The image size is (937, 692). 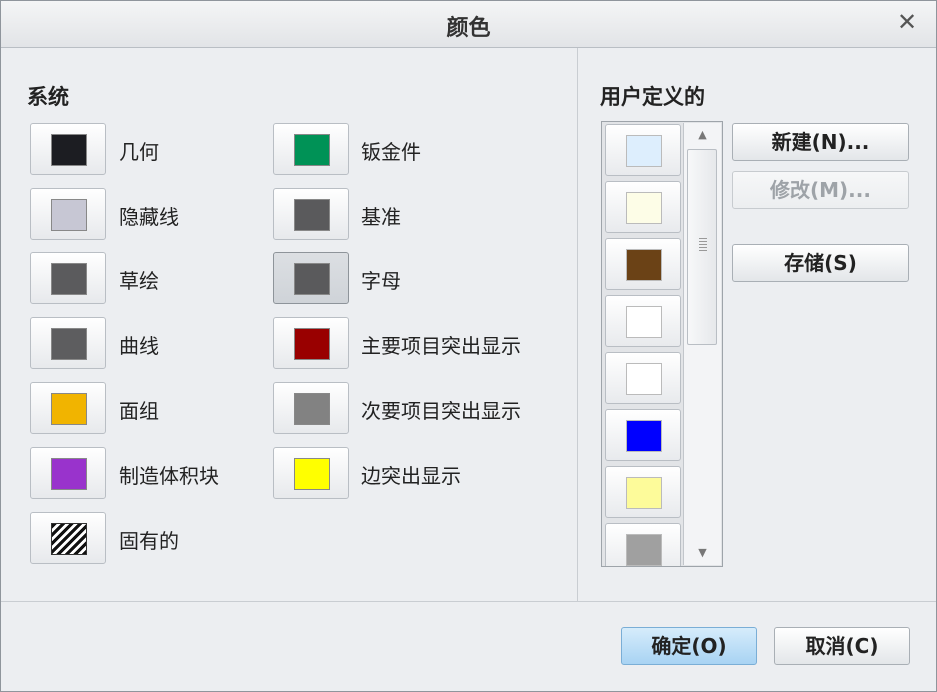 What do you see at coordinates (139, 281) in the screenshot?
I see `system-color-label: 草绘` at bounding box center [139, 281].